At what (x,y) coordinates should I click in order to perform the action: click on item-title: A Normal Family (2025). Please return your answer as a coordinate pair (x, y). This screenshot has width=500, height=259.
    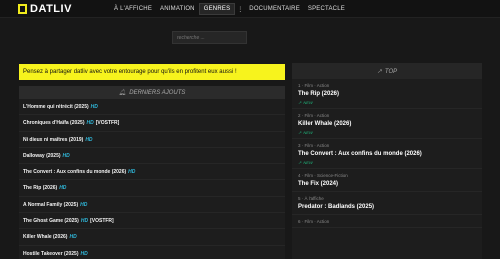
    Looking at the image, I should click on (51, 204).